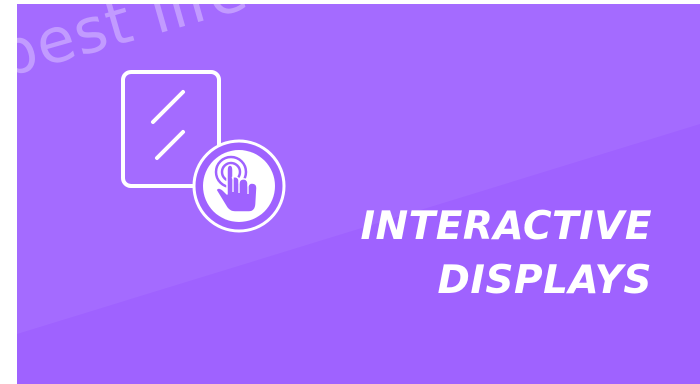  What do you see at coordinates (506, 254) in the screenshot?
I see `headline: INTERACTIVE DISPLAYS` at bounding box center [506, 254].